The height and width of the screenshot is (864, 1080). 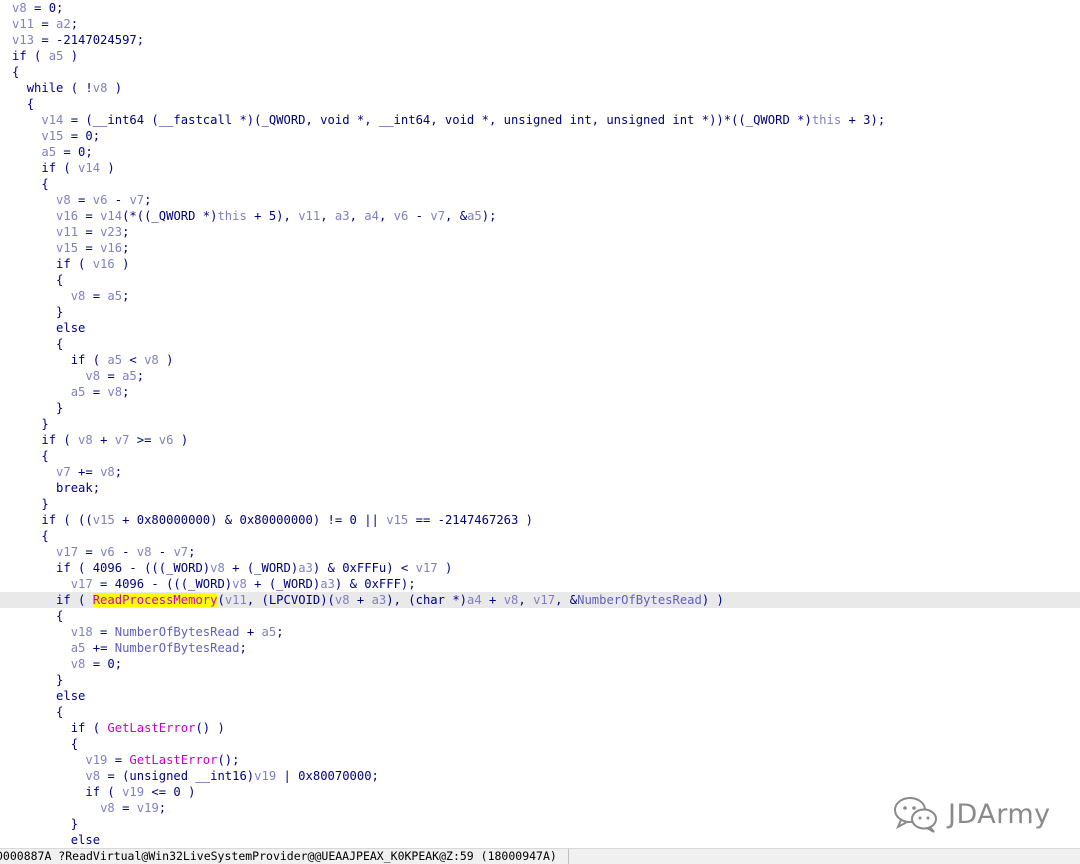 What do you see at coordinates (540, 264) in the screenshot?
I see `code-line: if ( v16 )` at bounding box center [540, 264].